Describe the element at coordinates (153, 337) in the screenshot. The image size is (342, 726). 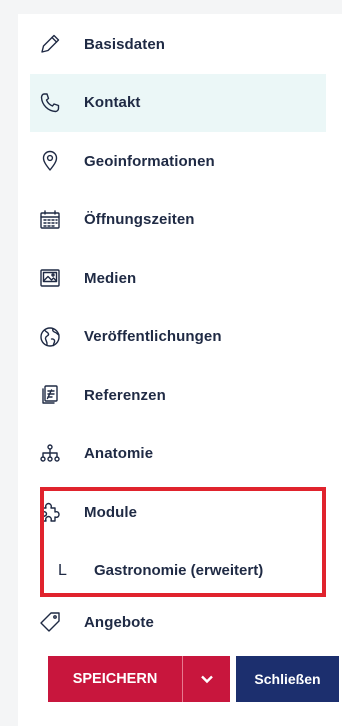
I see `sidebar-item-label: Veröffentlichungen` at that location.